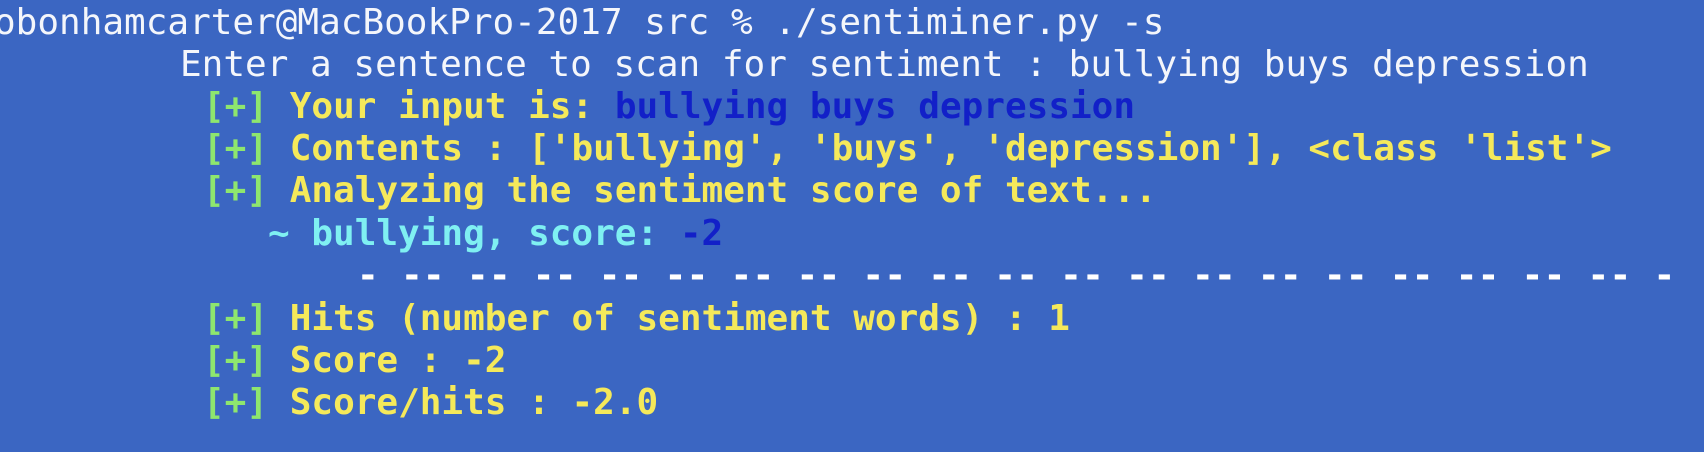  I want to click on word-score-prefix: ~ bullying, score:, so click(463, 233).